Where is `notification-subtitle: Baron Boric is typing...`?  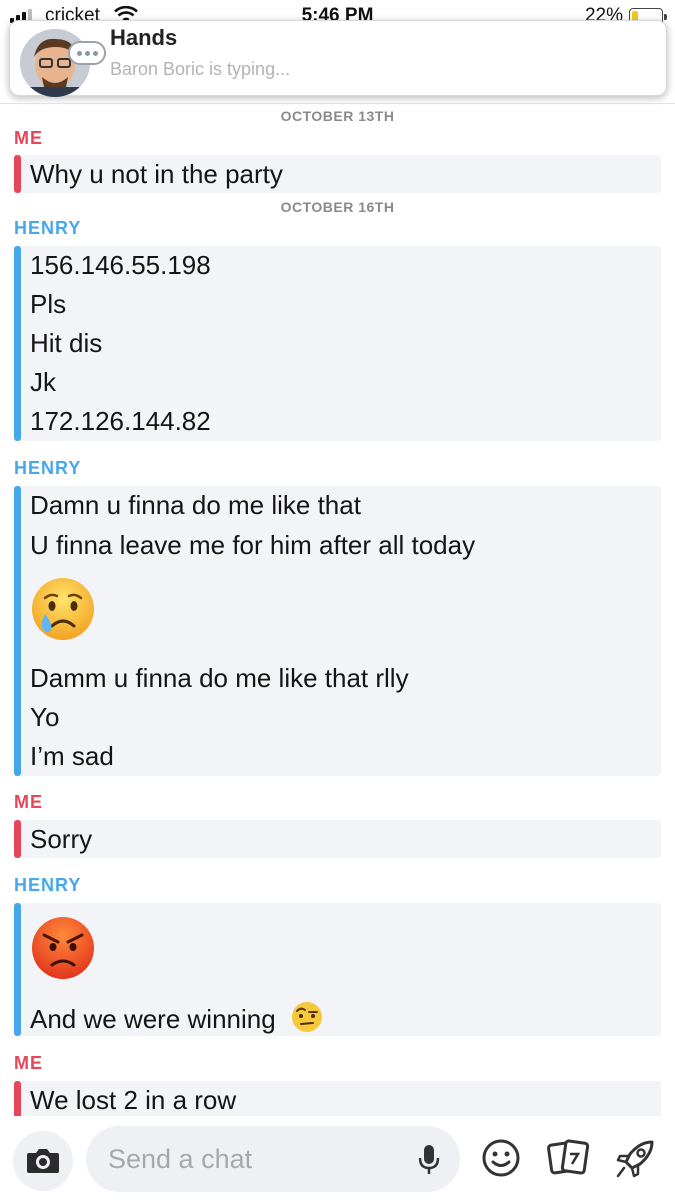
notification-subtitle: Baron Boric is typing... is located at coordinates (200, 69).